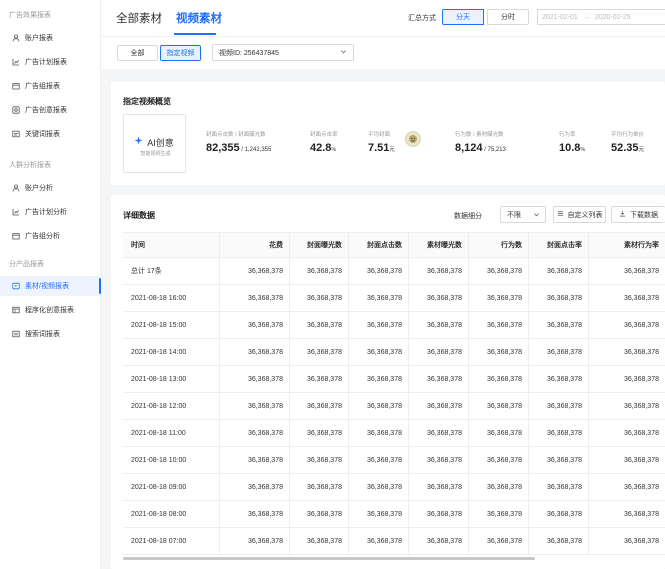  What do you see at coordinates (601, 17) in the screenshot?
I see `date-range-picker: 2021-02-01 → 2020-02-25` at bounding box center [601, 17].